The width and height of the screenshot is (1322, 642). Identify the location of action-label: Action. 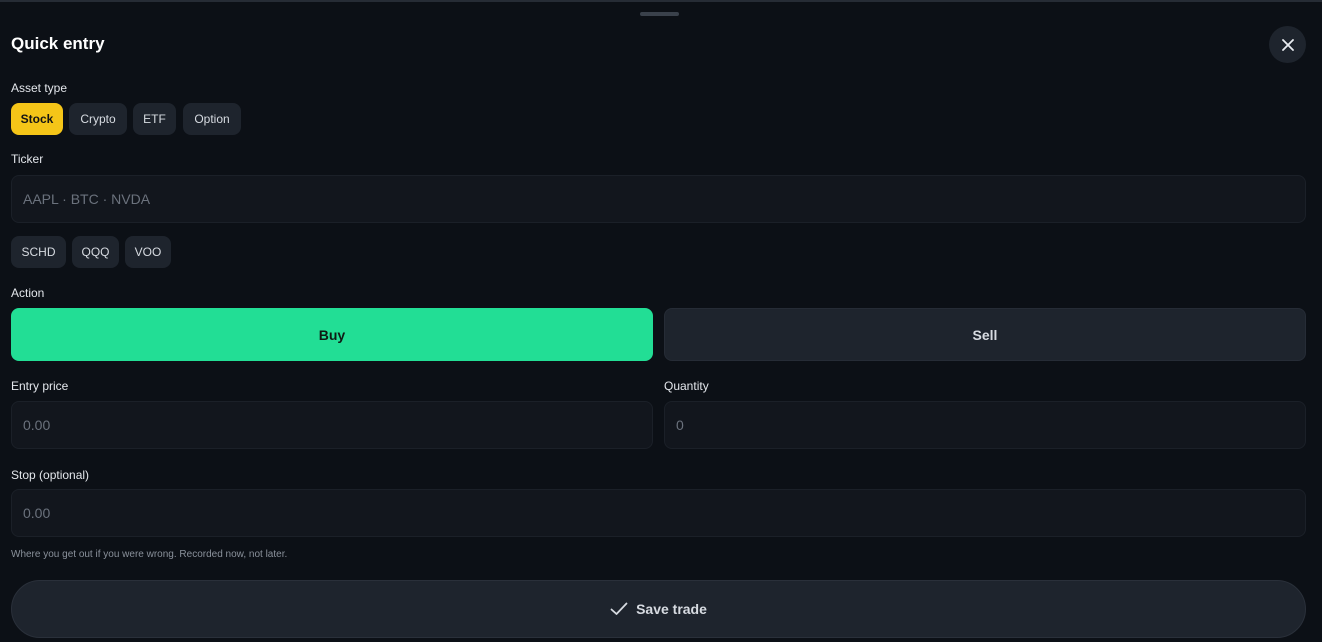
(28, 293).